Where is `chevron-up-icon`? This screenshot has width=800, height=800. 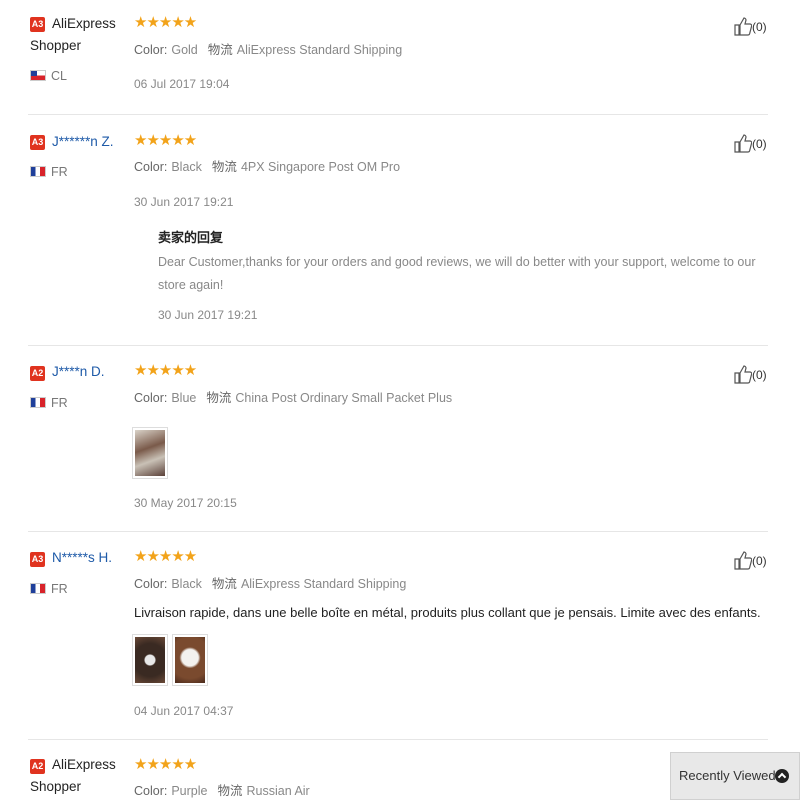 chevron-up-icon is located at coordinates (782, 776).